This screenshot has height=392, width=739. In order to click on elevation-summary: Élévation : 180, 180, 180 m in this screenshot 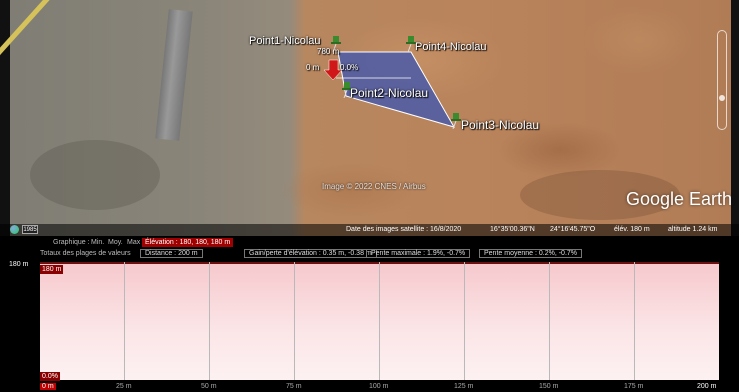, I will do `click(188, 242)`.